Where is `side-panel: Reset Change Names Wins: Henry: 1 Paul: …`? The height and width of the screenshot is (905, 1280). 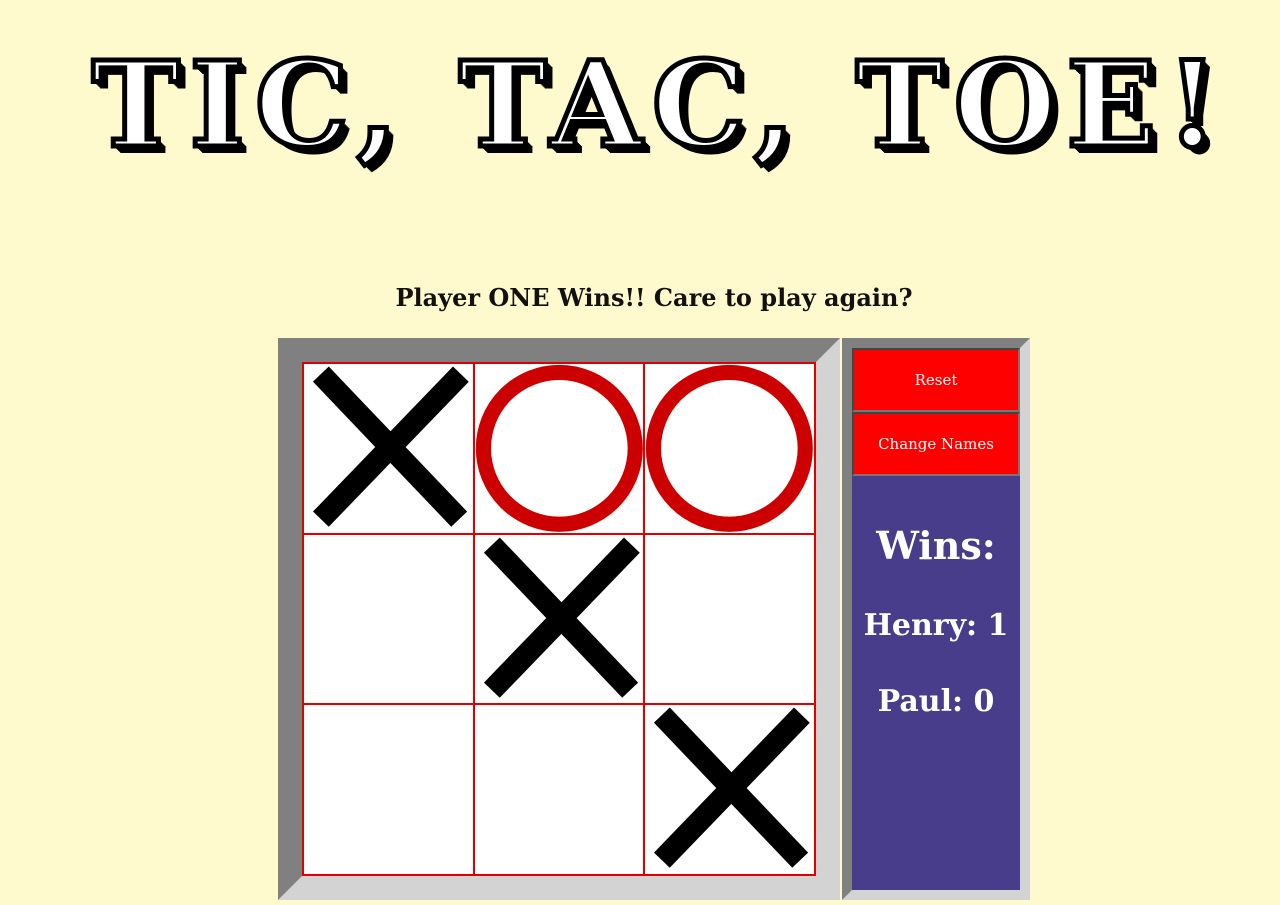
side-panel: Reset Change Names Wins: Henry: 1 Paul: … is located at coordinates (936, 619).